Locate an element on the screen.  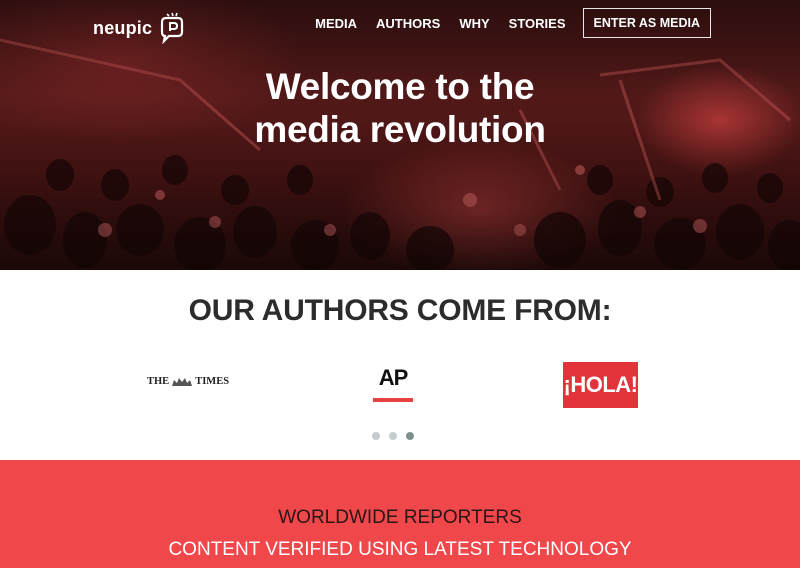
brand-logo: neupic is located at coordinates (139, 28).